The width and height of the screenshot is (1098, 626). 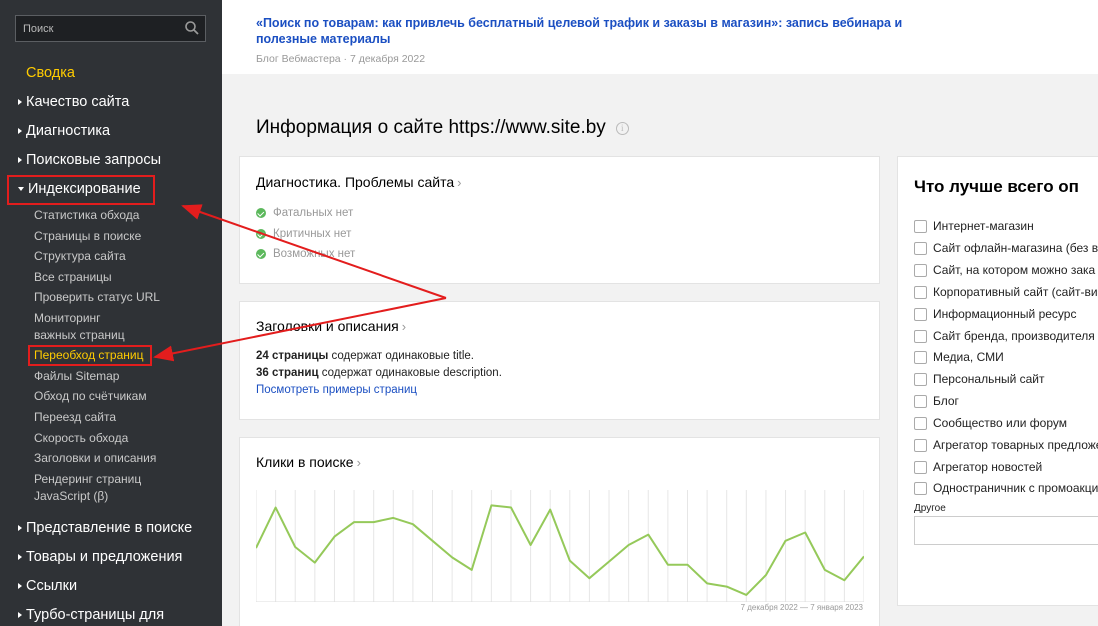 I want to click on survey-option: Сайт, на котором можно зака, so click(x=1004, y=270).